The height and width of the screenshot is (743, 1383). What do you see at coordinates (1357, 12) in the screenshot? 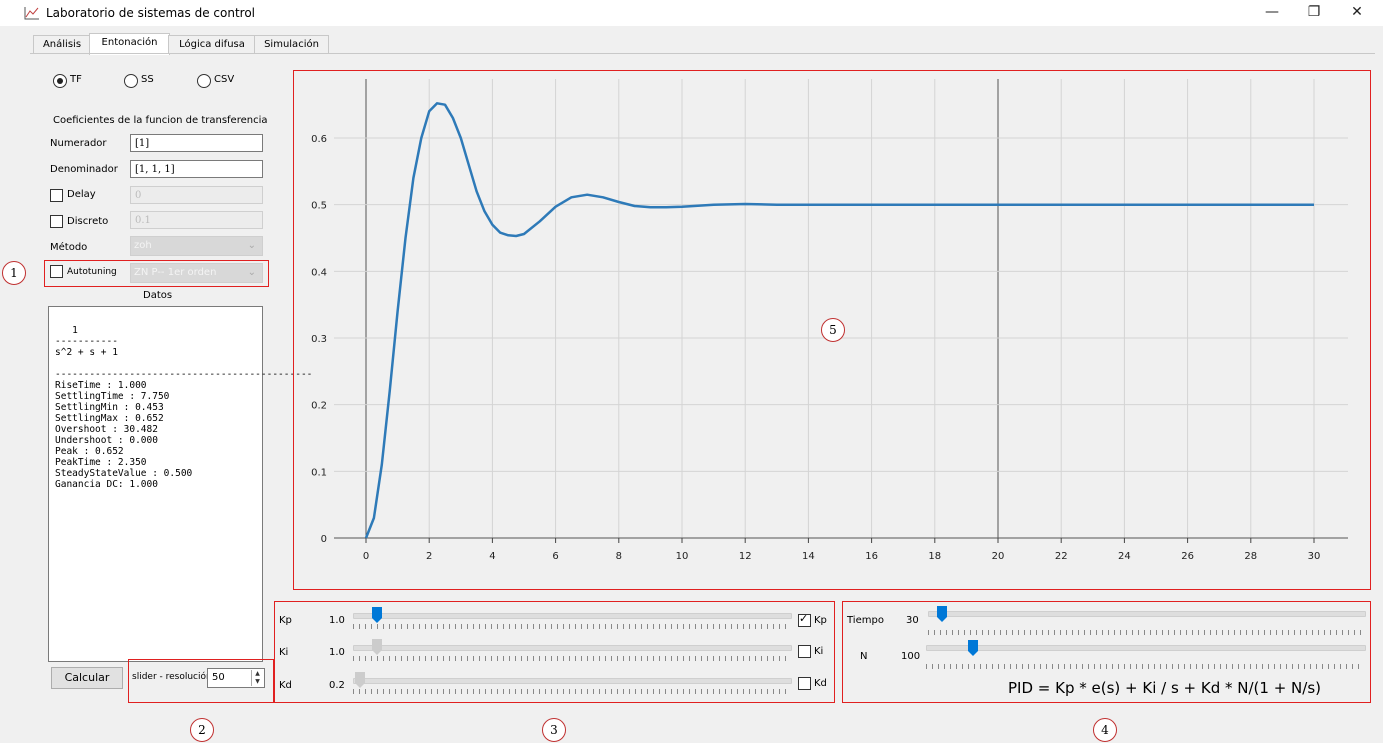
I see `close-button: ✕` at bounding box center [1357, 12].